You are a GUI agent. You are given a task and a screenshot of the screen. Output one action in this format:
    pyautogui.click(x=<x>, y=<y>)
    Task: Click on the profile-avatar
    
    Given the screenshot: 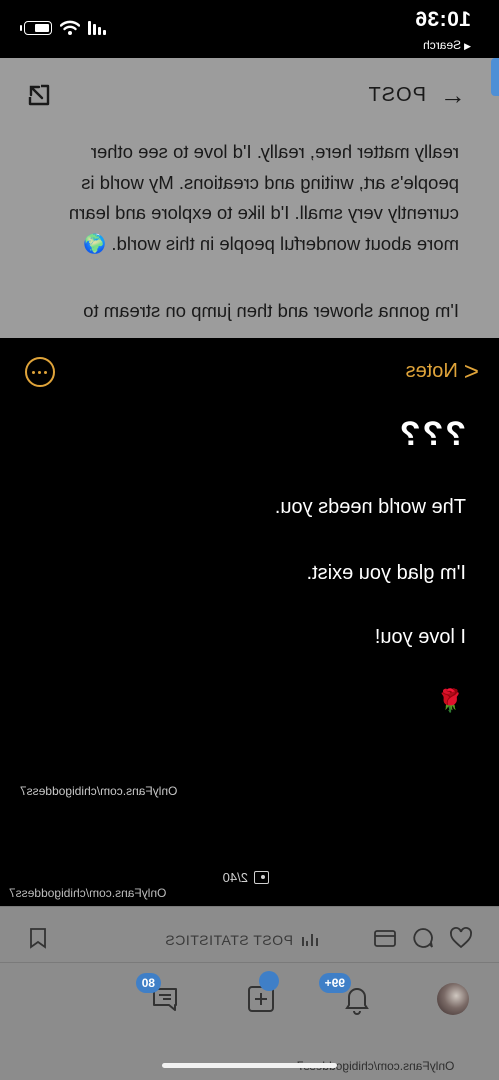 What is the action you would take?
    pyautogui.click(x=453, y=999)
    